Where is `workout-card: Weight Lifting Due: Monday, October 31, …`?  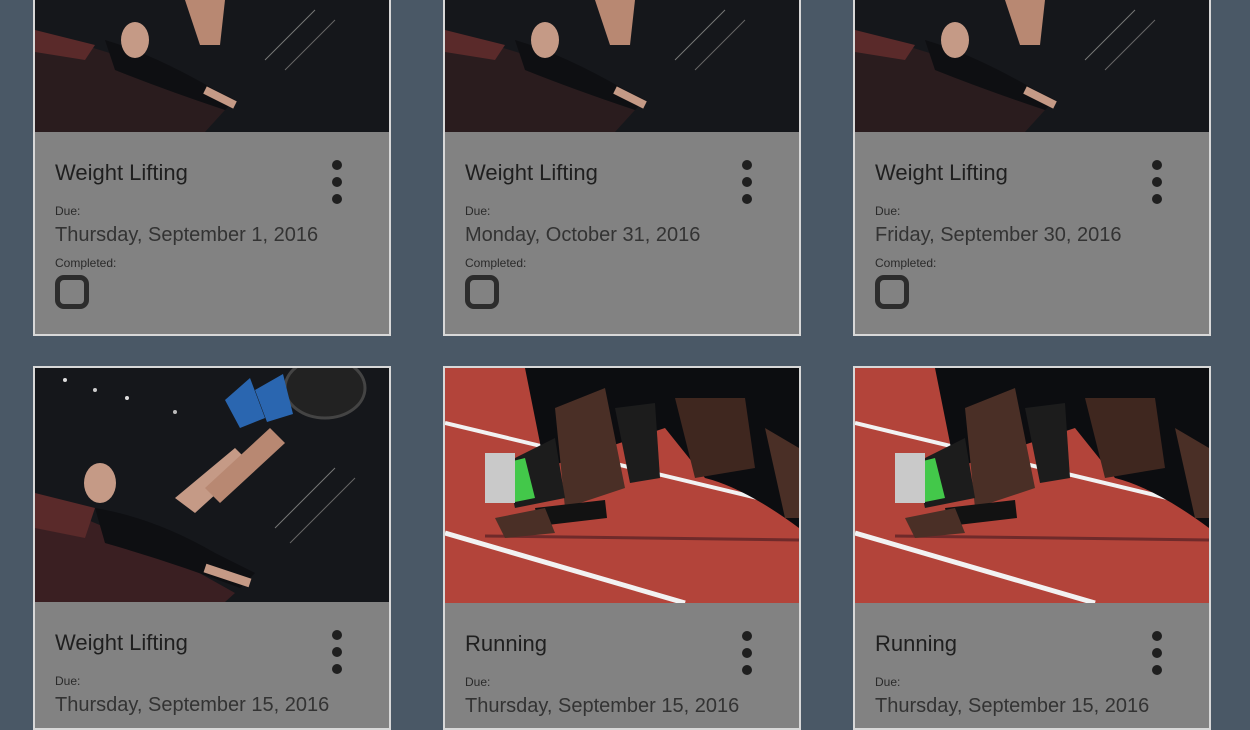
workout-card: Weight Lifting Due: Monday, October 31, … is located at coordinates (622, 168).